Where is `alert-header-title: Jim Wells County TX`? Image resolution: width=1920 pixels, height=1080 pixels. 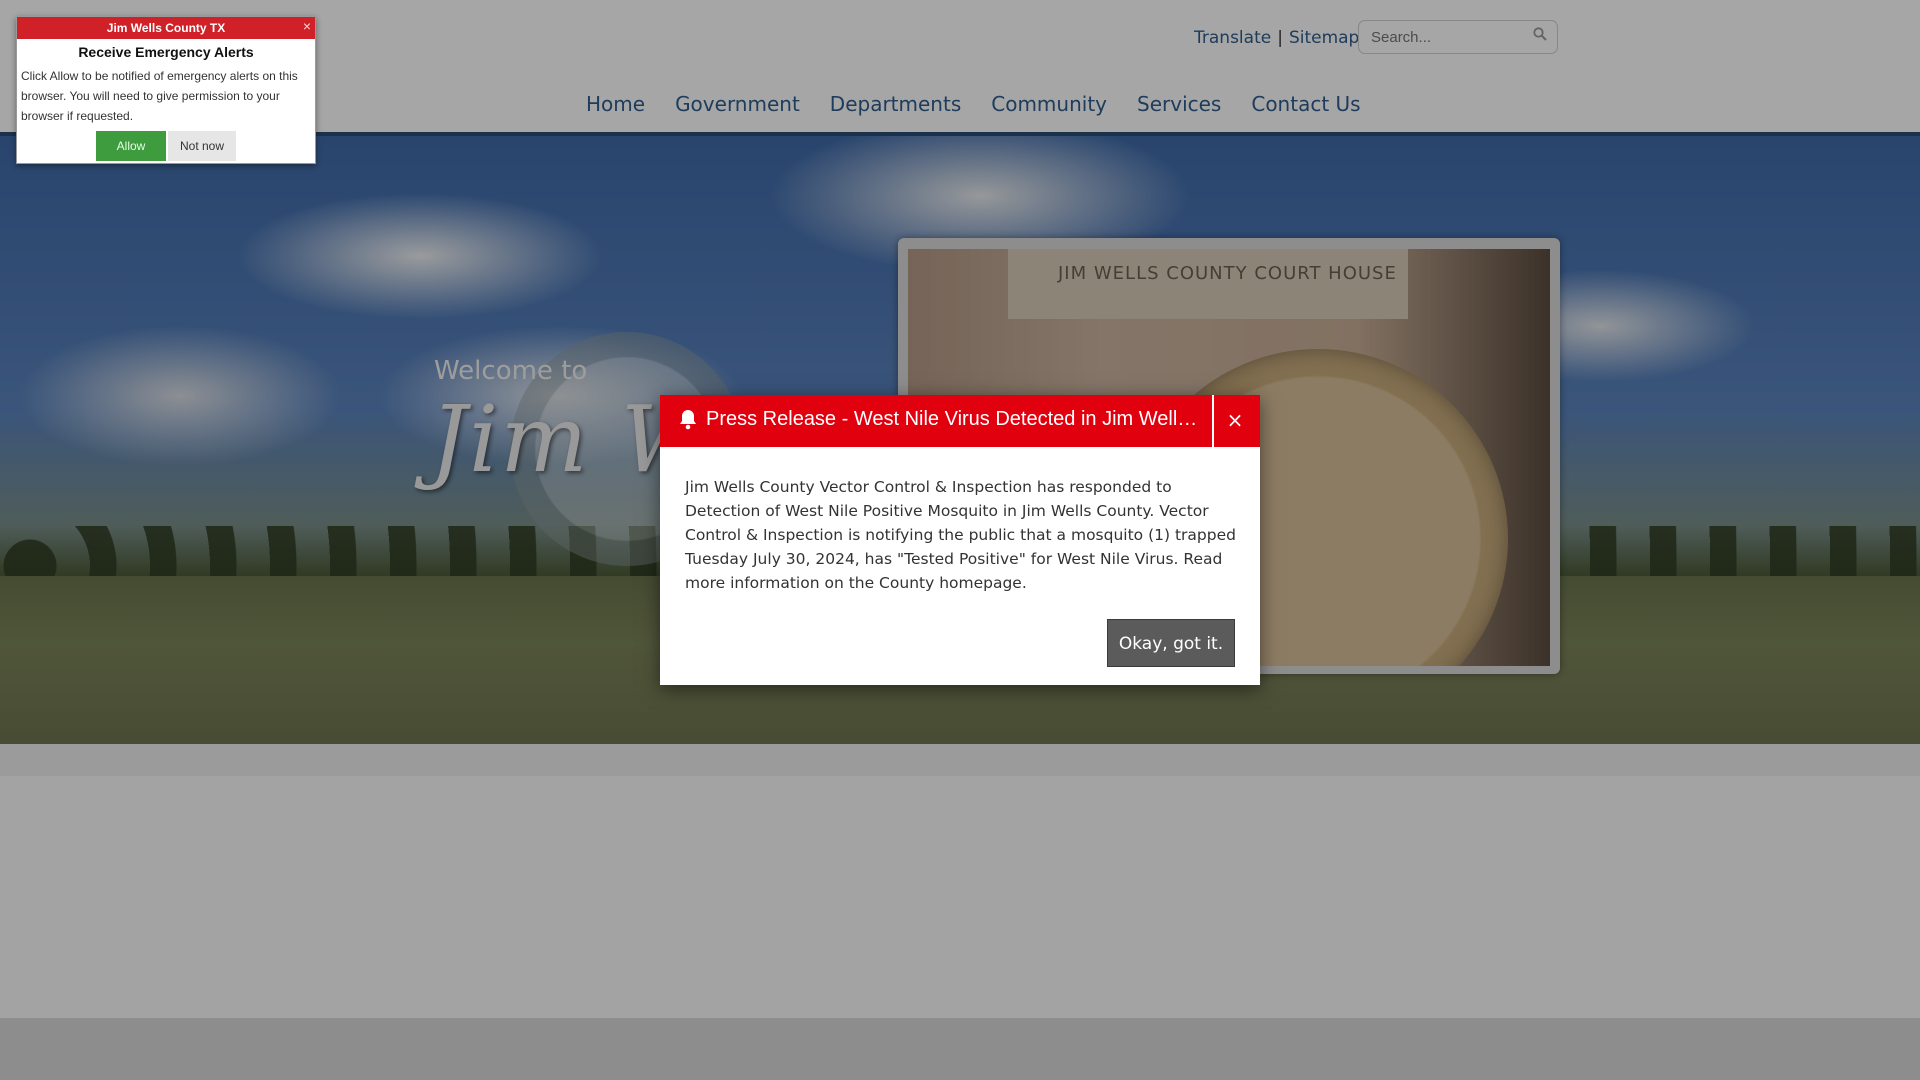 alert-header-title: Jim Wells County TX is located at coordinates (166, 28).